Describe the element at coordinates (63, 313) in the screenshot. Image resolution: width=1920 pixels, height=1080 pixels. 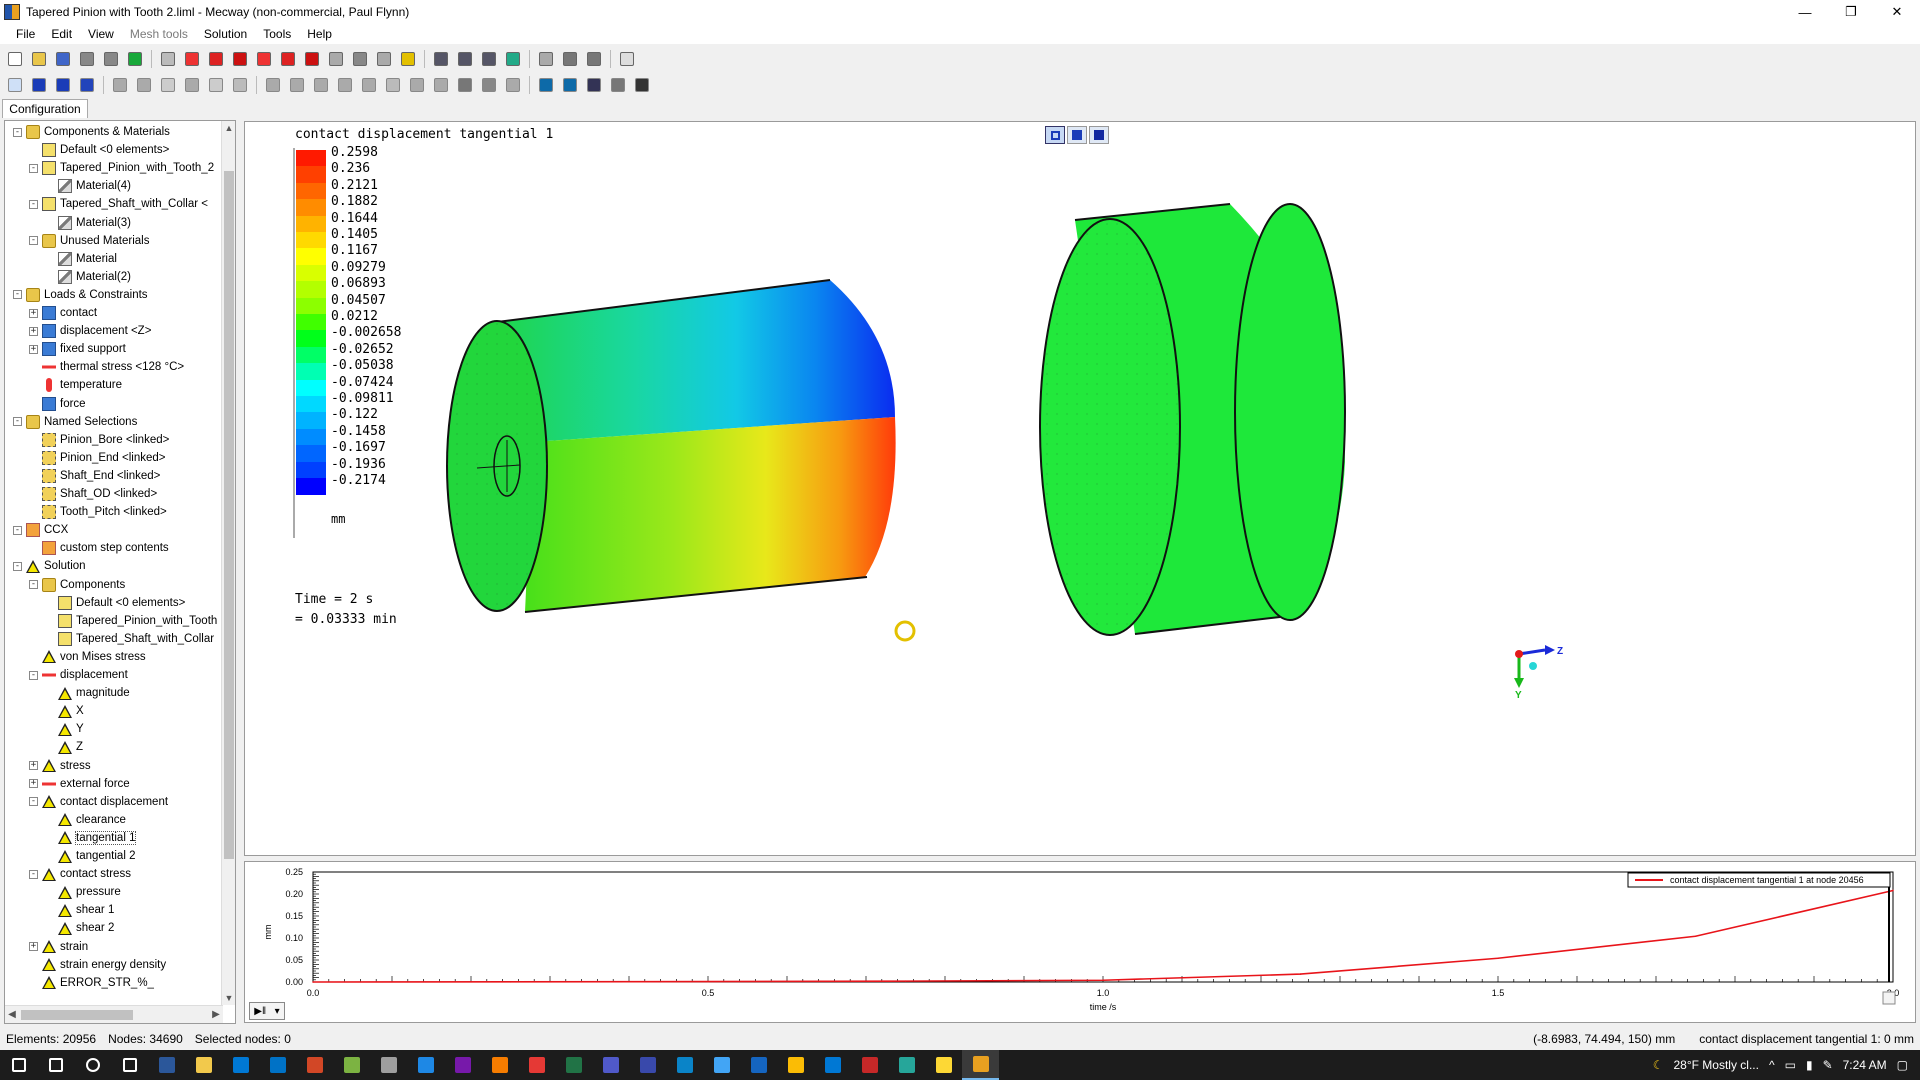
I see `tree-item: + contact` at that location.